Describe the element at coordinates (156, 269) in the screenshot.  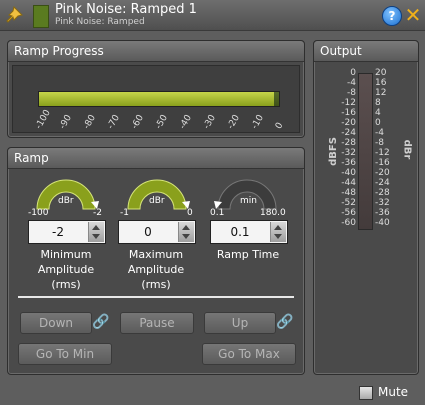
I see `max-amplitude-label: Maximum Amplitude (rms)` at that location.